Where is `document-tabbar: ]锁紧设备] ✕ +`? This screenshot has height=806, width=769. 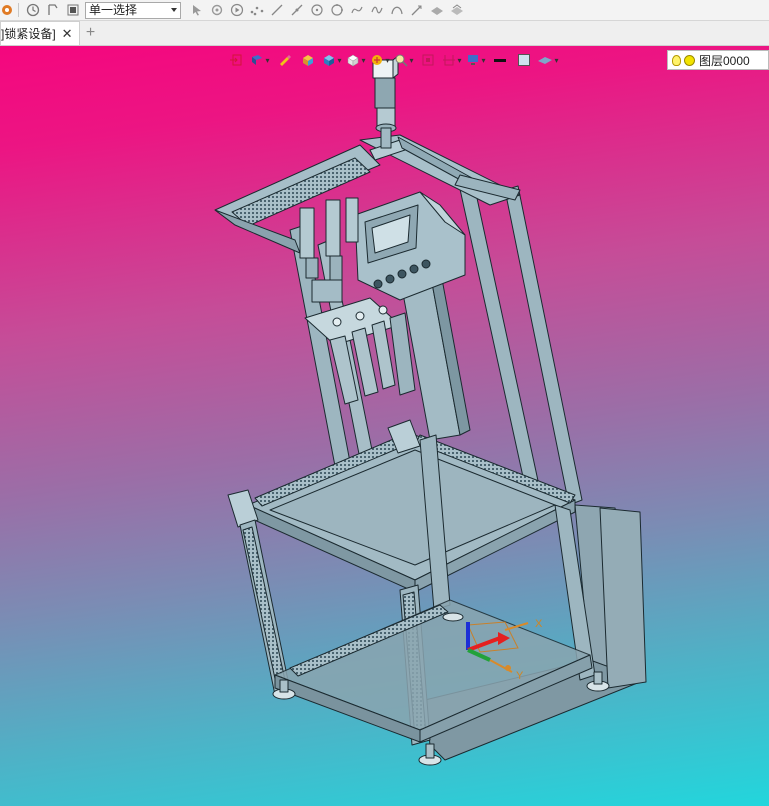
document-tabbar: ]锁紧设备] ✕ + is located at coordinates (384, 33).